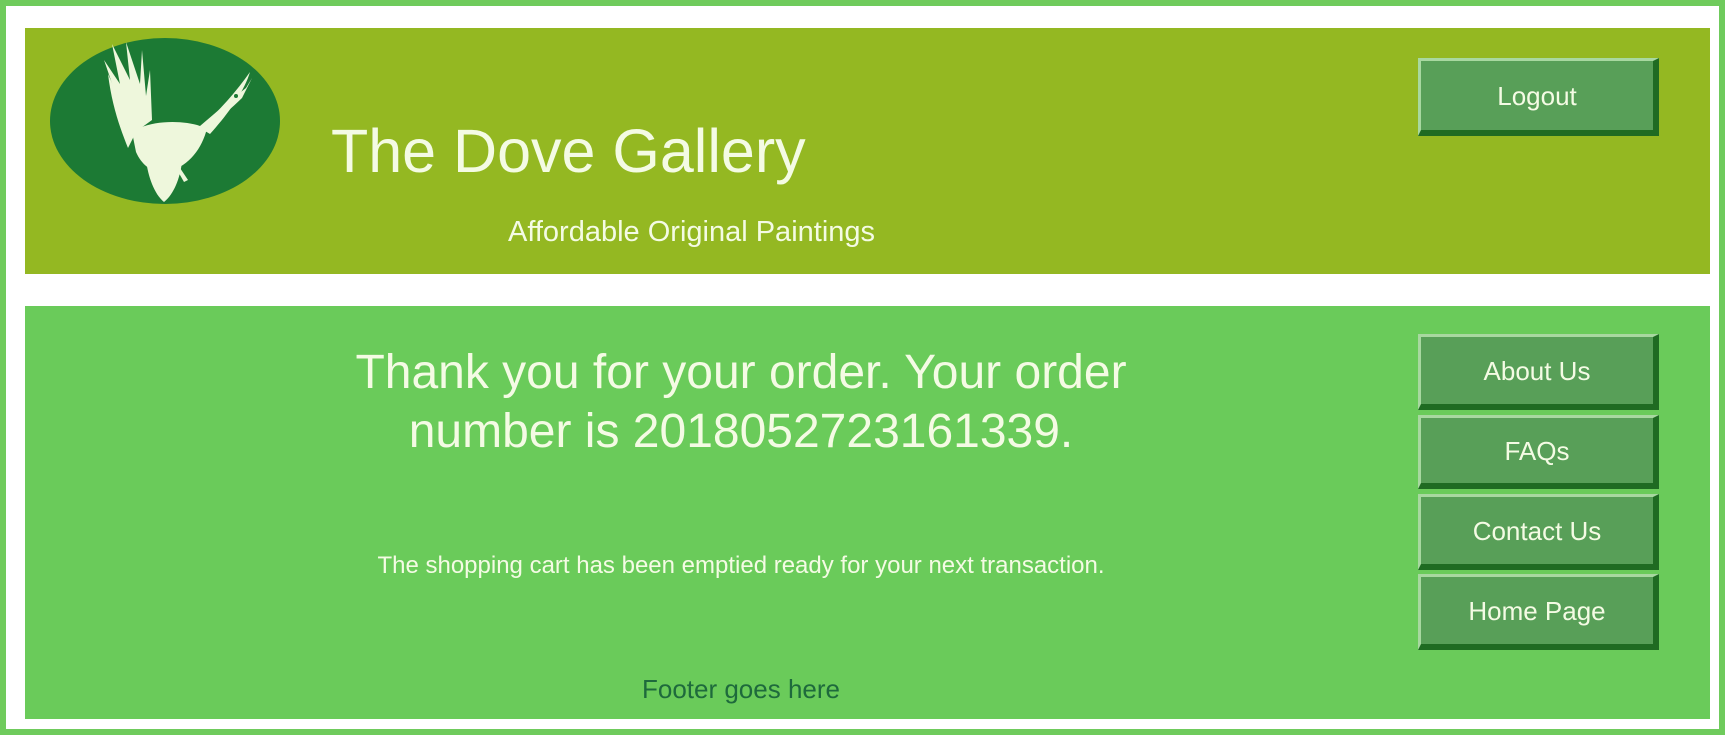 This screenshot has height=735, width=1725. Describe the element at coordinates (1538, 372) in the screenshot. I see `nav-about-us-button: About Us` at that location.